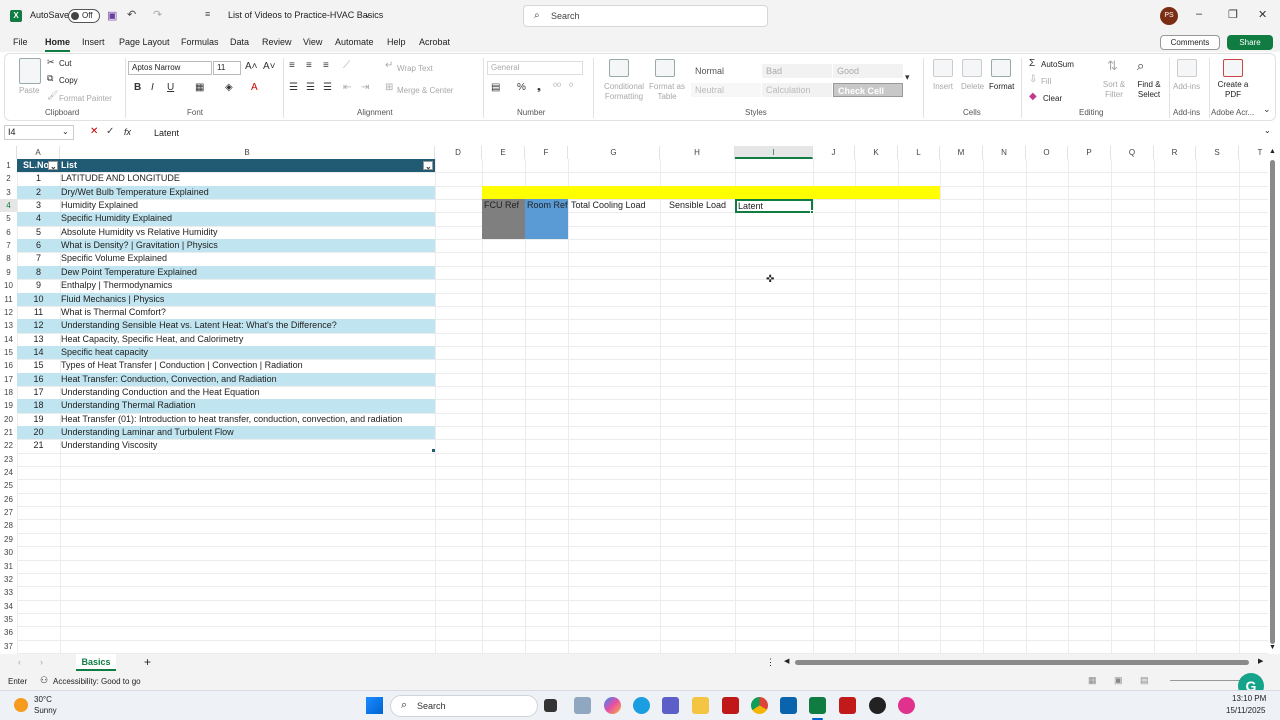  I want to click on column-header-q: Q, so click(1132, 152).